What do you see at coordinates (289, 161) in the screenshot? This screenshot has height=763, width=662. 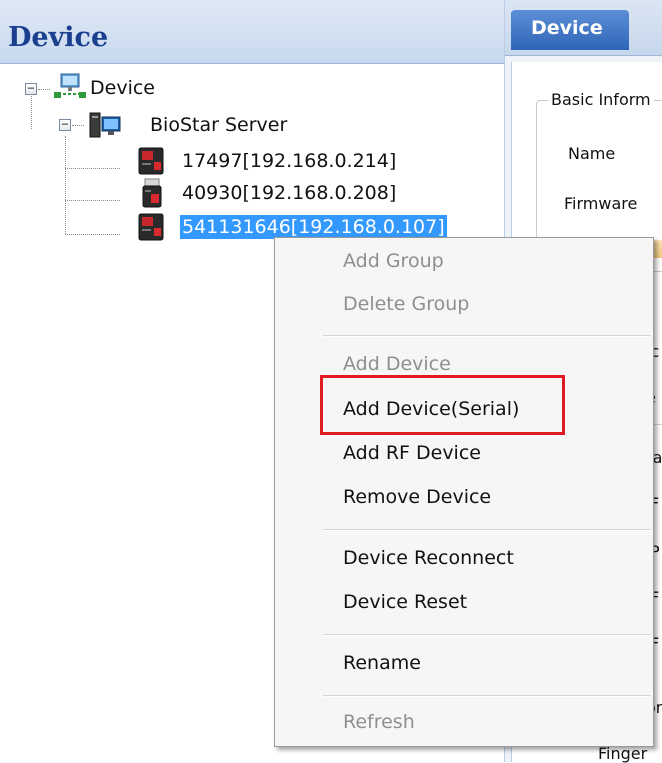 I see `tree-node-label: 17497[192.168.0.214]` at bounding box center [289, 161].